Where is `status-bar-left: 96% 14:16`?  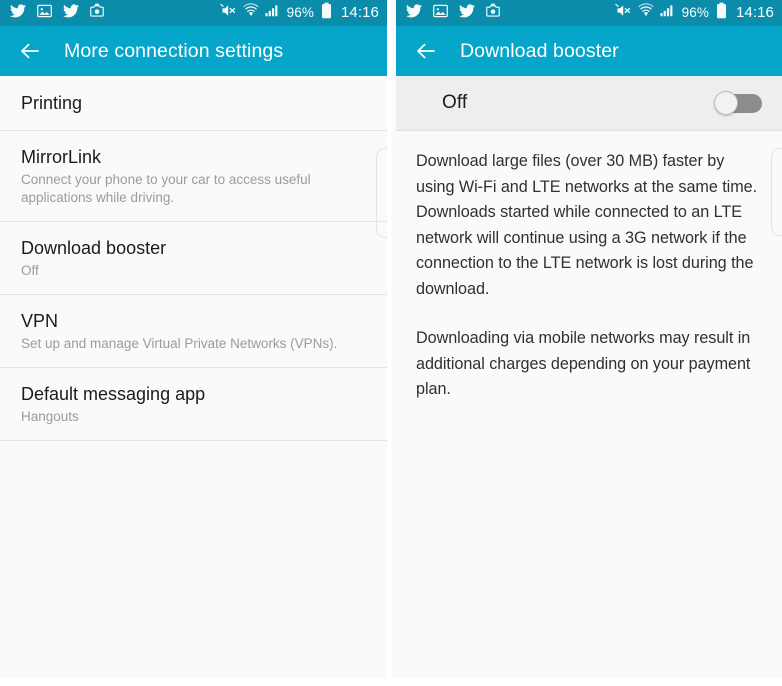 status-bar-left: 96% 14:16 is located at coordinates (193, 13).